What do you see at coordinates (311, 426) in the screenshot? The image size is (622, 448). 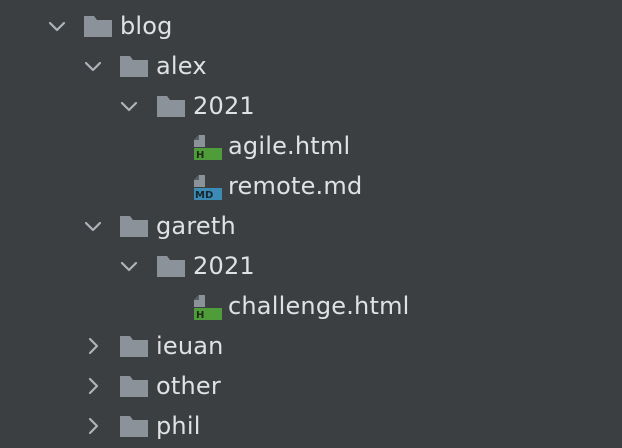 I see `tree-row-phil: phil` at bounding box center [311, 426].